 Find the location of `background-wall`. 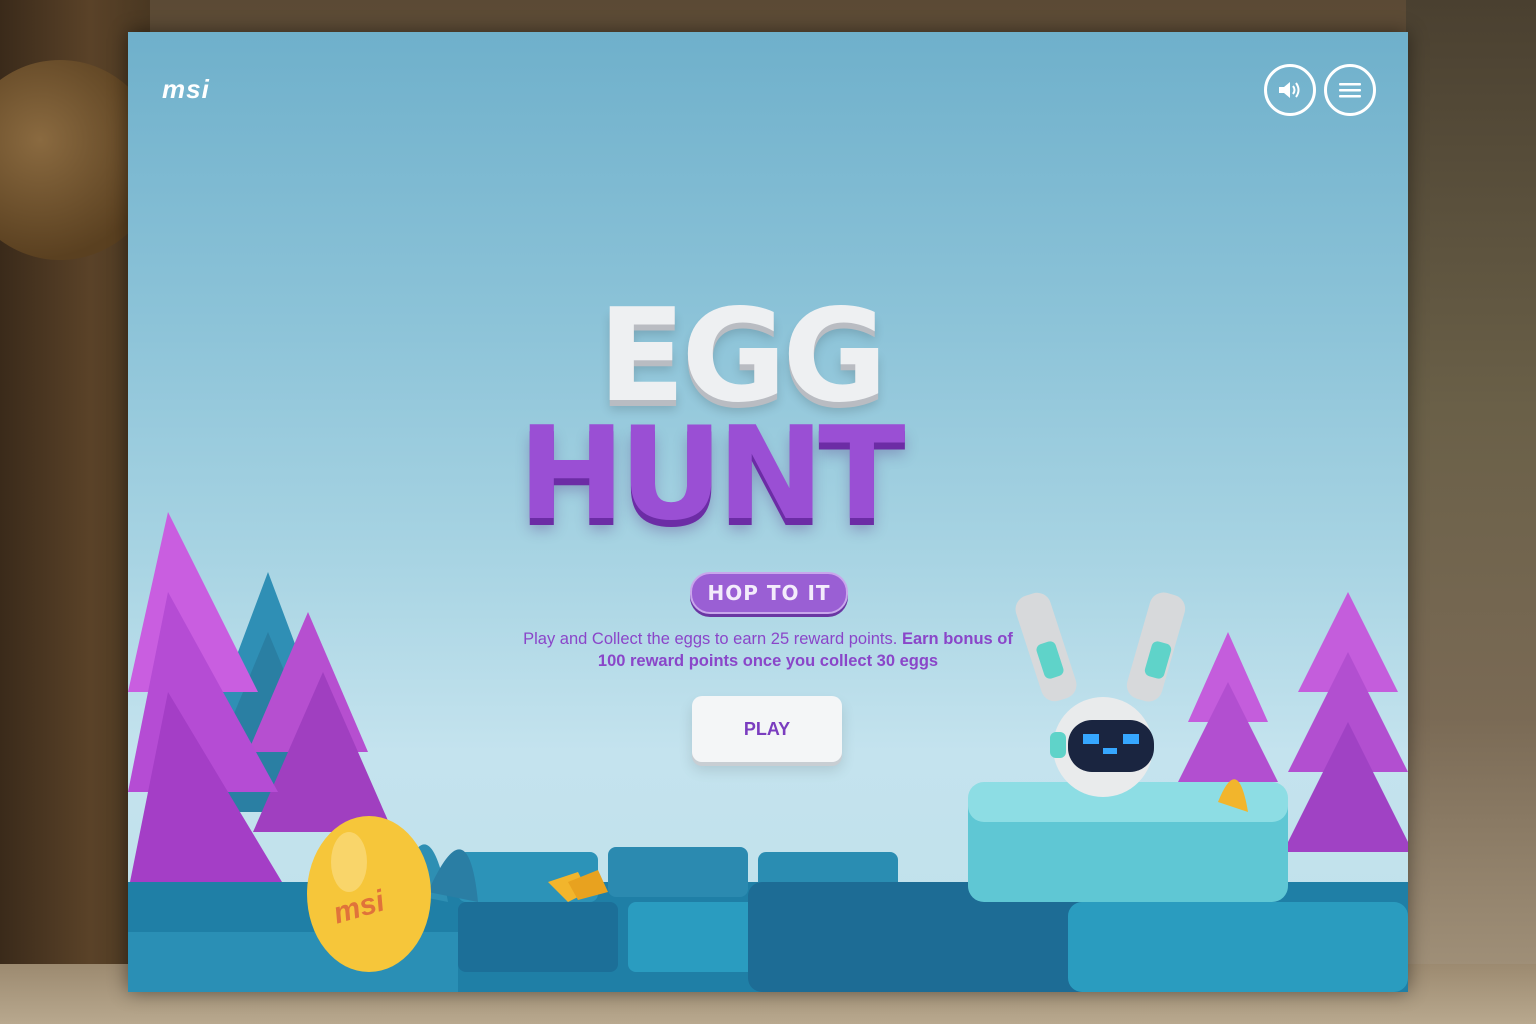

background-wall is located at coordinates (1471, 512).